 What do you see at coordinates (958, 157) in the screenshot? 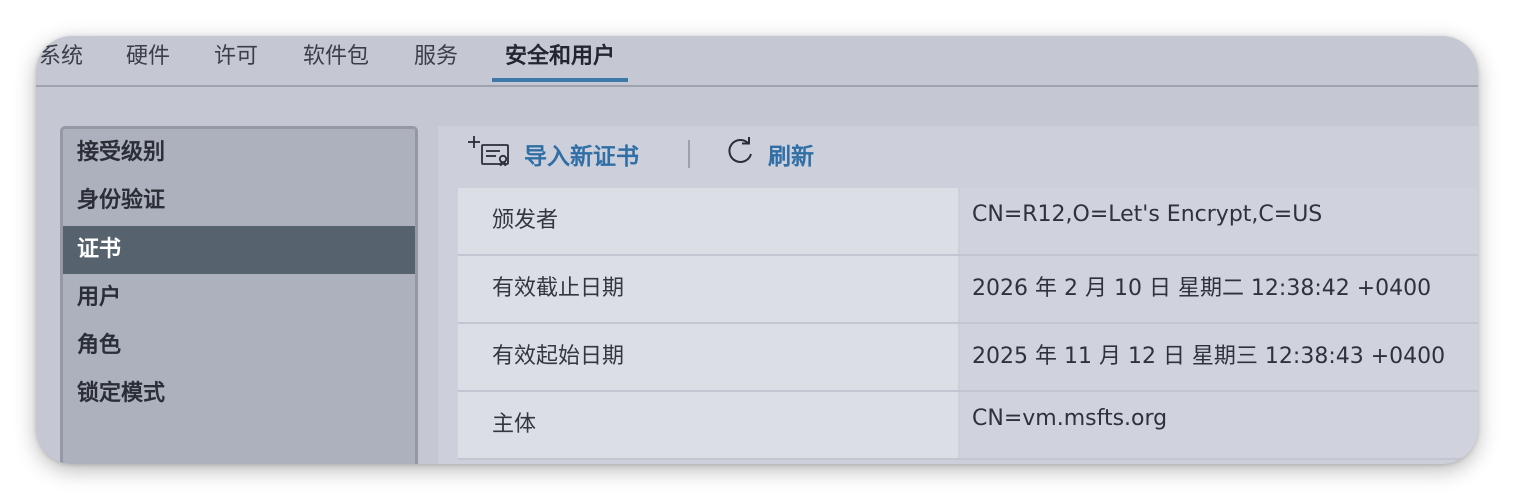
I see `toolbar: 导入新证书 刷新` at bounding box center [958, 157].